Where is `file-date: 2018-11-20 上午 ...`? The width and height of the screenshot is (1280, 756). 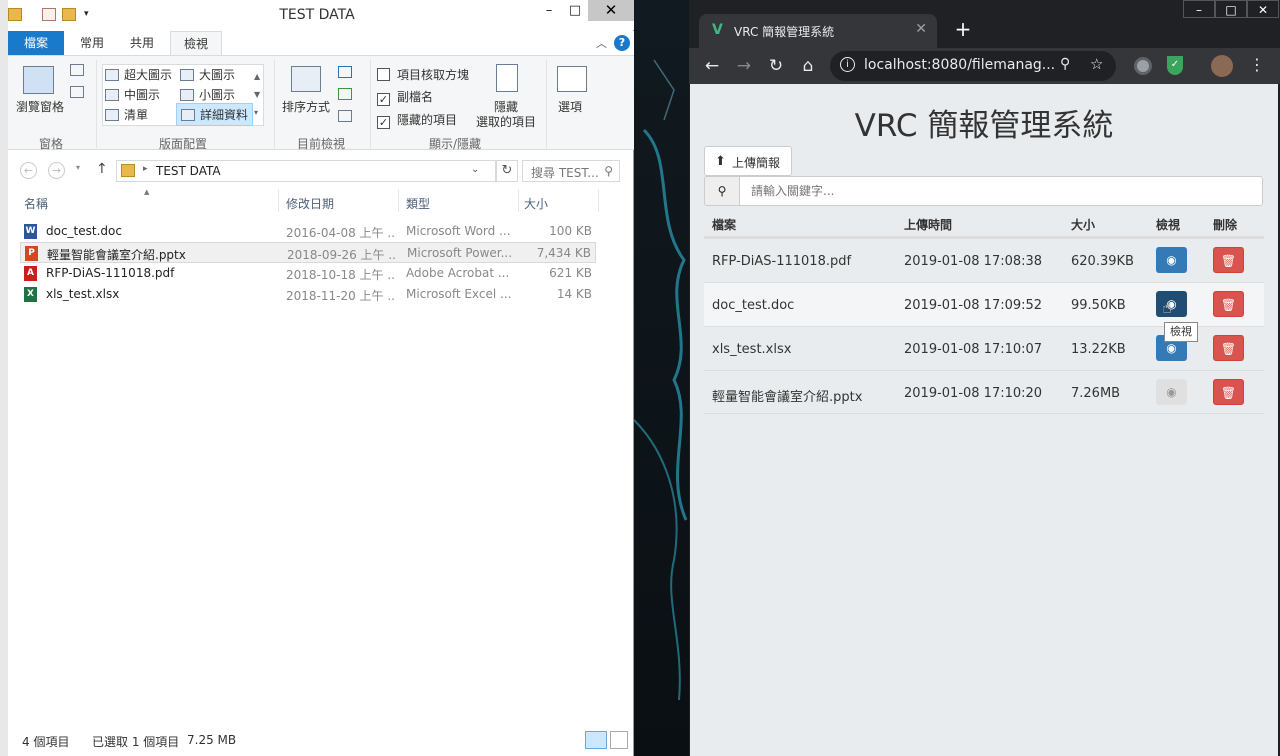
file-date: 2018-11-20 上午 ... is located at coordinates (341, 296).